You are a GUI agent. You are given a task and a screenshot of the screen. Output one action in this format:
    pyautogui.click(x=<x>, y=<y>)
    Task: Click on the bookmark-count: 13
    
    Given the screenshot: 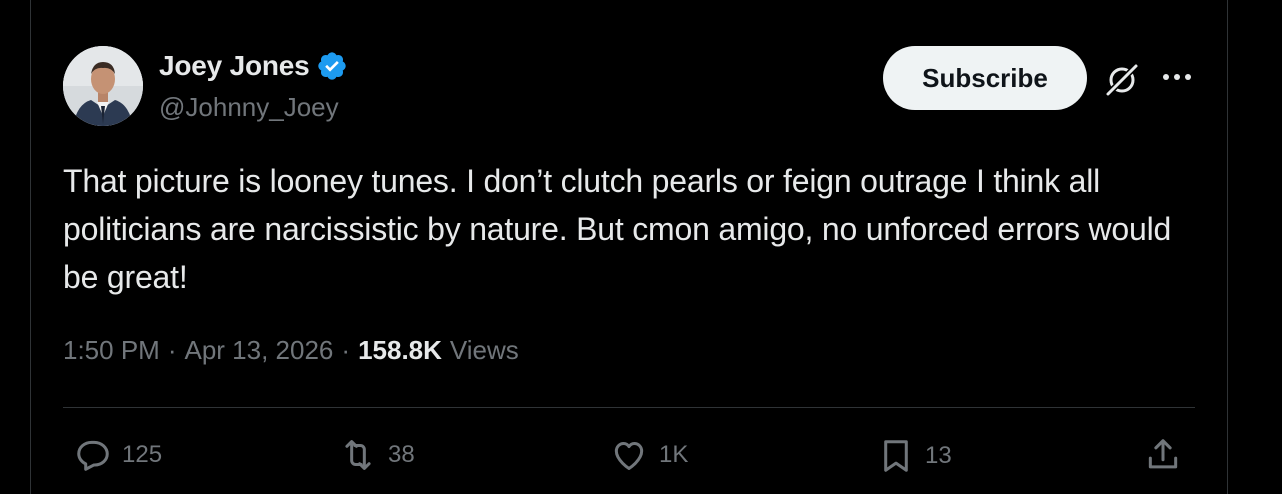 What is the action you would take?
    pyautogui.click(x=938, y=455)
    